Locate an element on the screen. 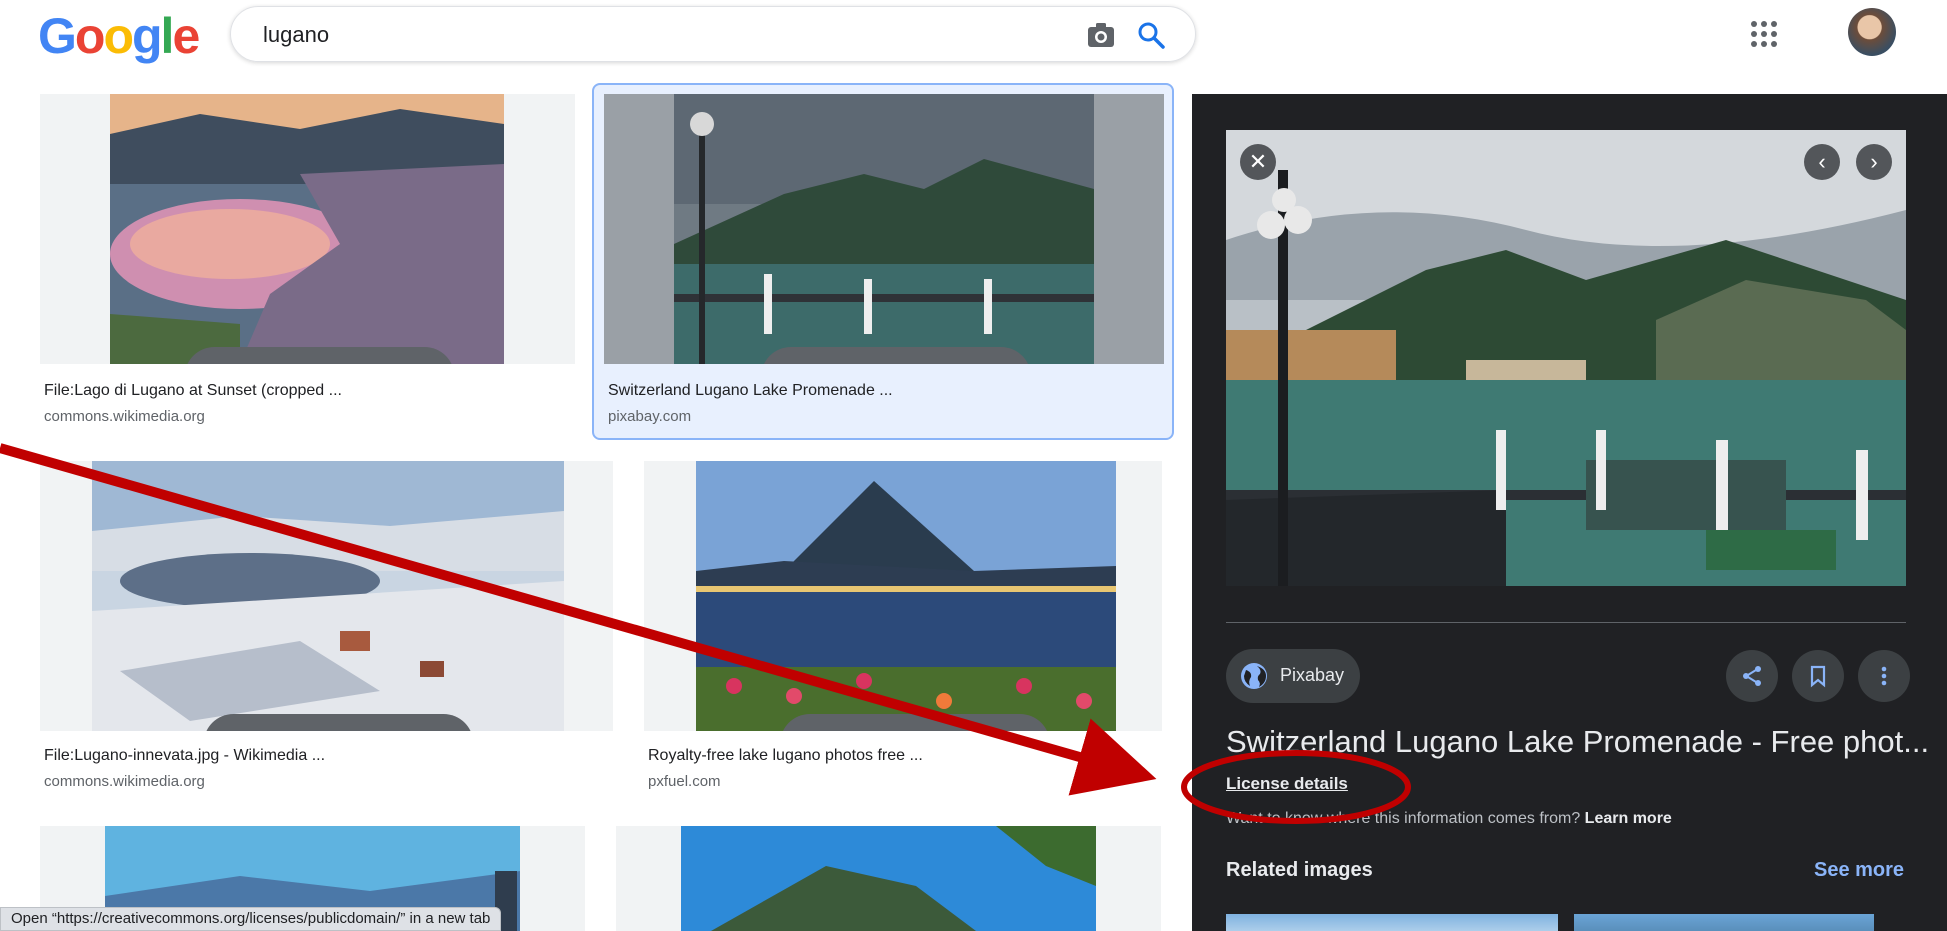 The width and height of the screenshot is (1947, 931). see-more-link: See more is located at coordinates (1859, 870).